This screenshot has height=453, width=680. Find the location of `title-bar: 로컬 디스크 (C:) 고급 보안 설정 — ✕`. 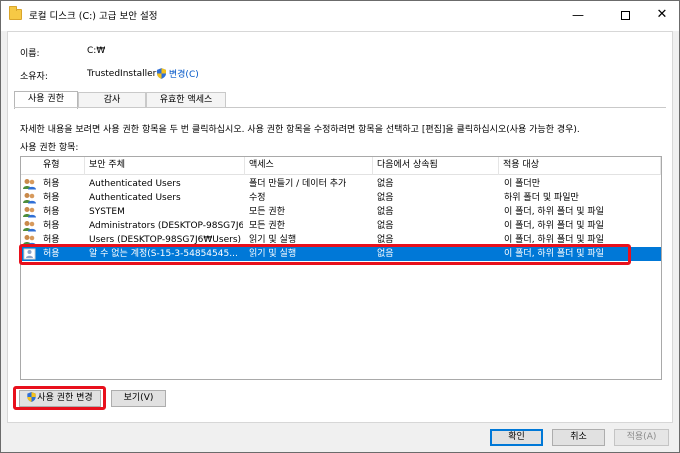

title-bar: 로컬 디스크 (C:) 고급 보안 설정 — ✕ is located at coordinates (340, 16).